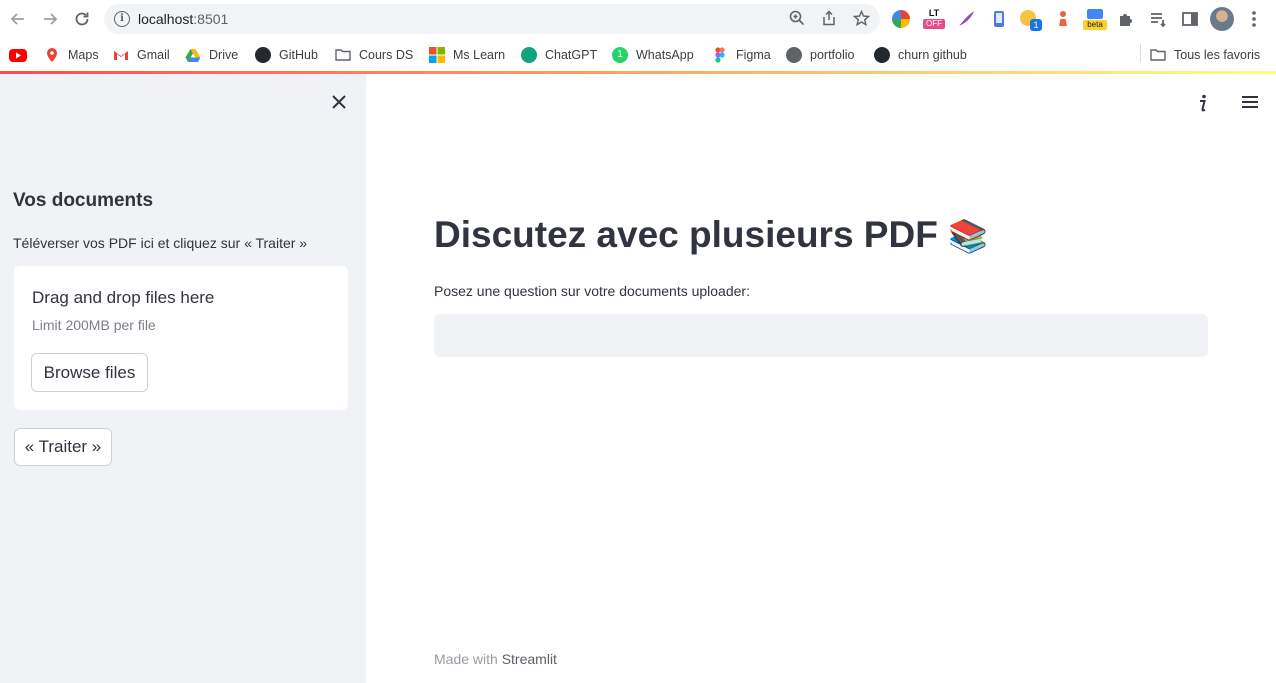  Describe the element at coordinates (18, 55) in the screenshot. I see `youtube-icon` at that location.